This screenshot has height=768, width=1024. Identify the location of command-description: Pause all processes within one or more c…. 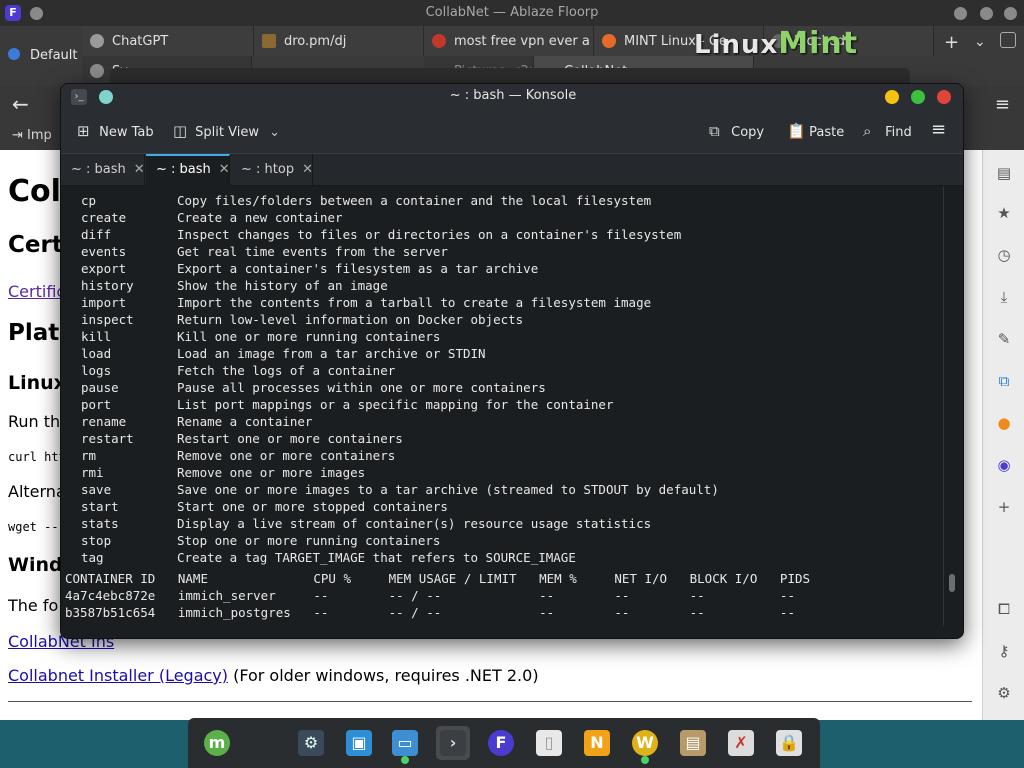
(361, 387).